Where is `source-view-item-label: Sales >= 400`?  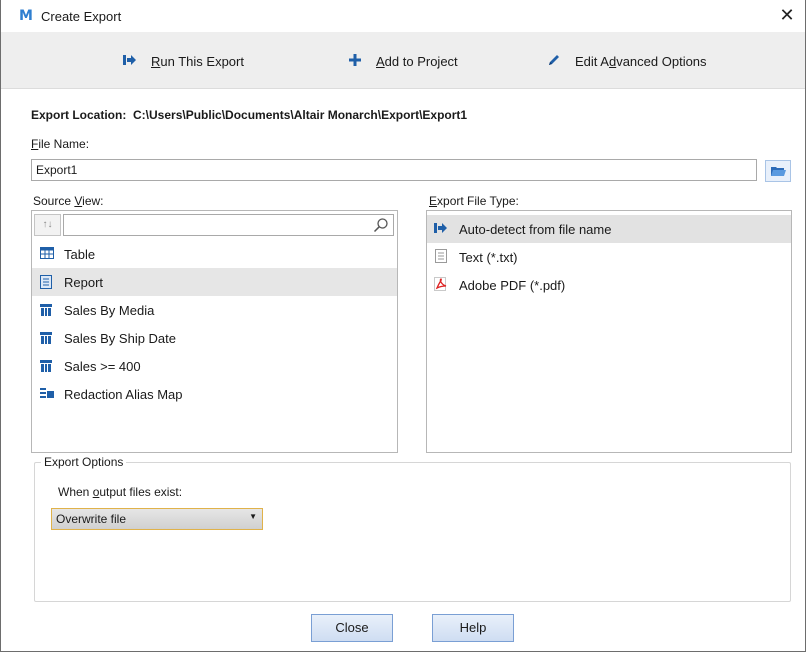
source-view-item-label: Sales >= 400 is located at coordinates (102, 366).